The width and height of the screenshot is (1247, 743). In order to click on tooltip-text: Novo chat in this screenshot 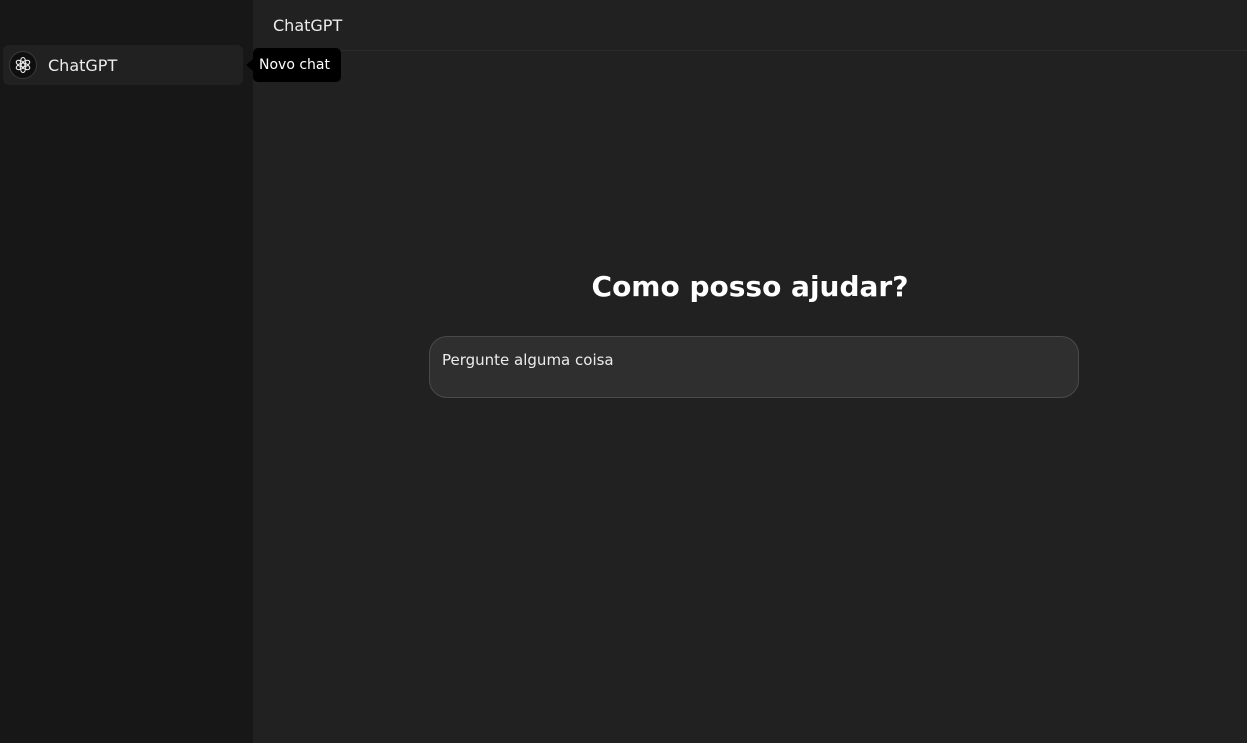, I will do `click(294, 65)`.